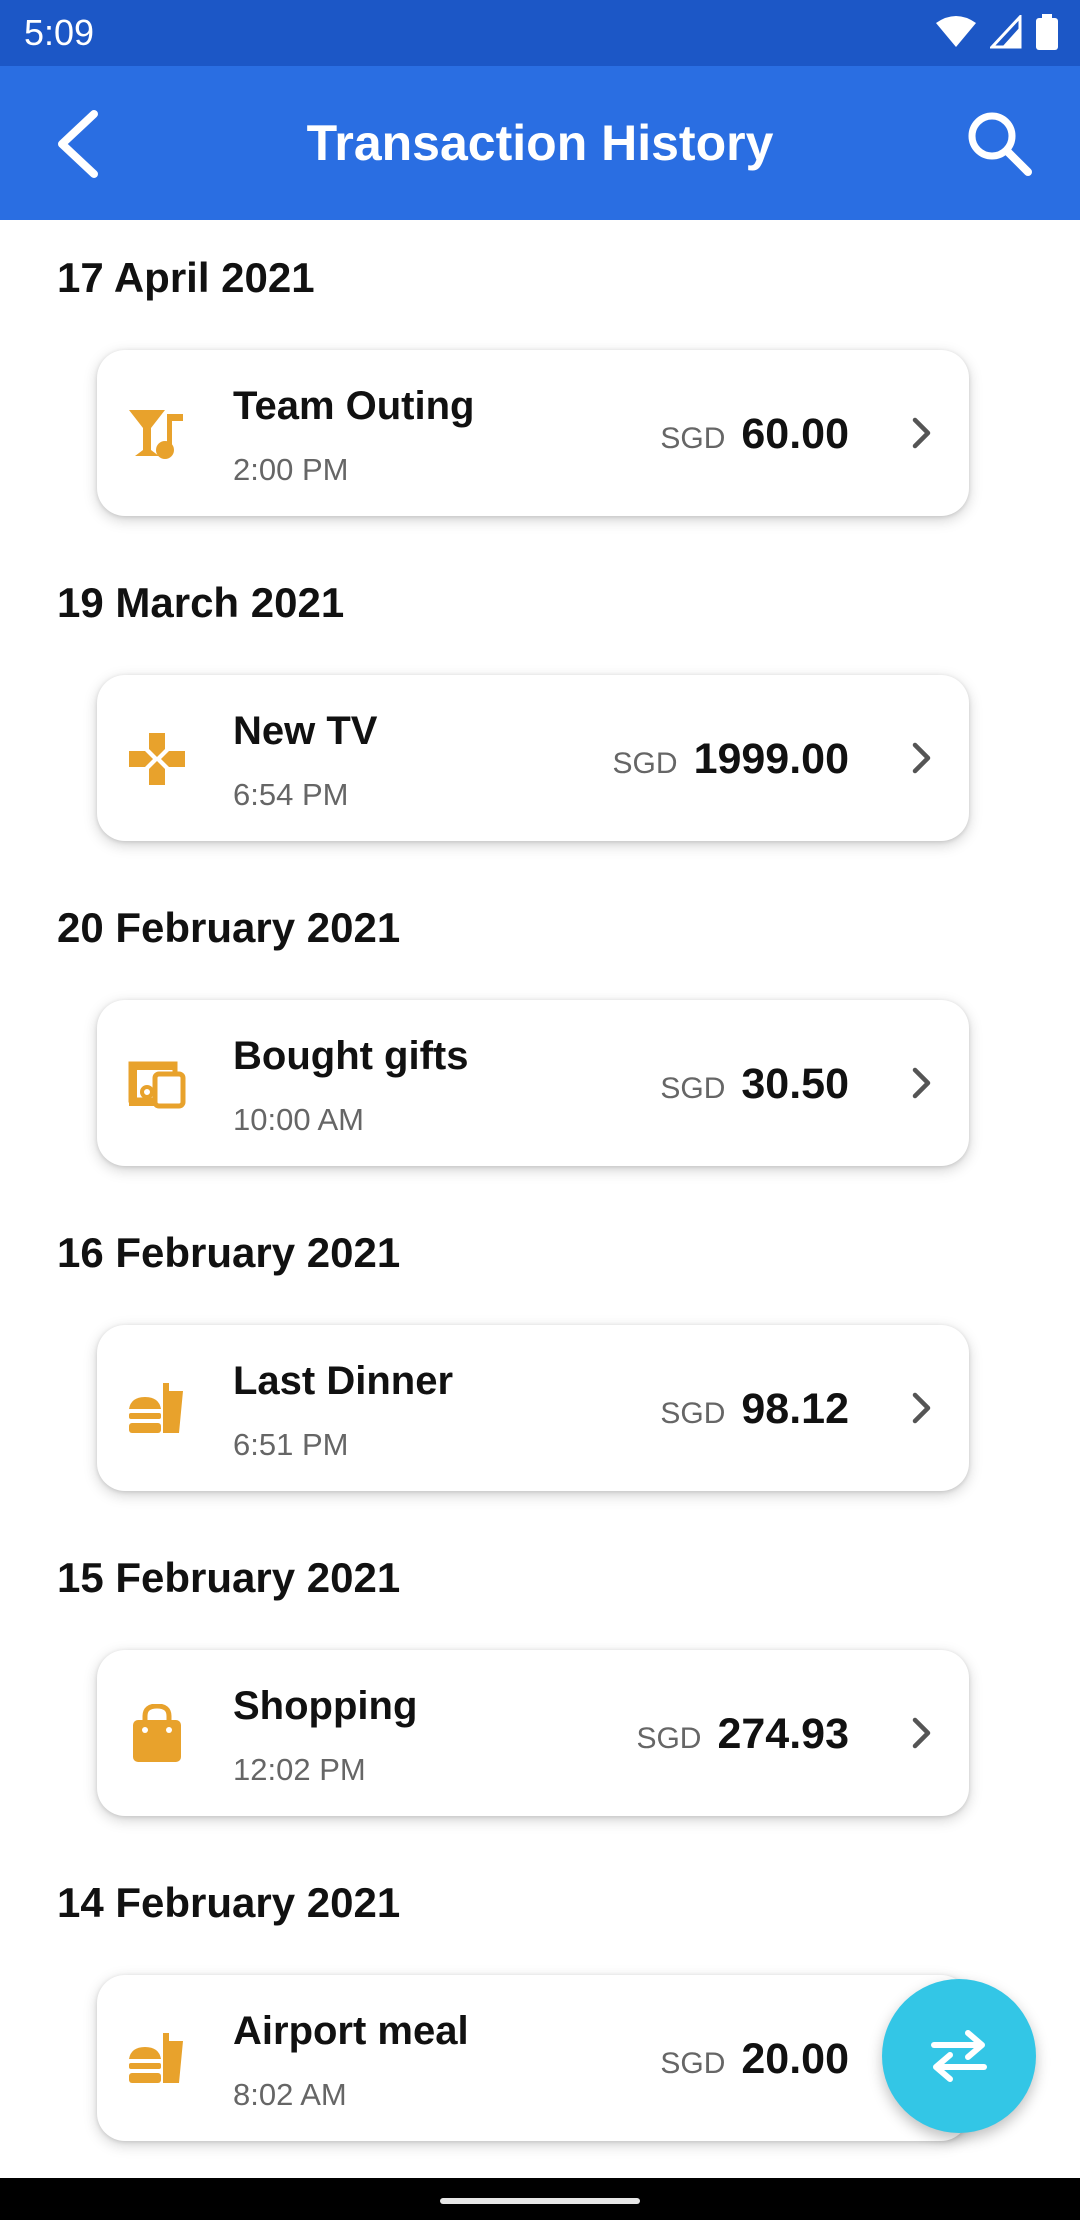  Describe the element at coordinates (354, 406) in the screenshot. I see `transaction-name: Team Outing` at that location.